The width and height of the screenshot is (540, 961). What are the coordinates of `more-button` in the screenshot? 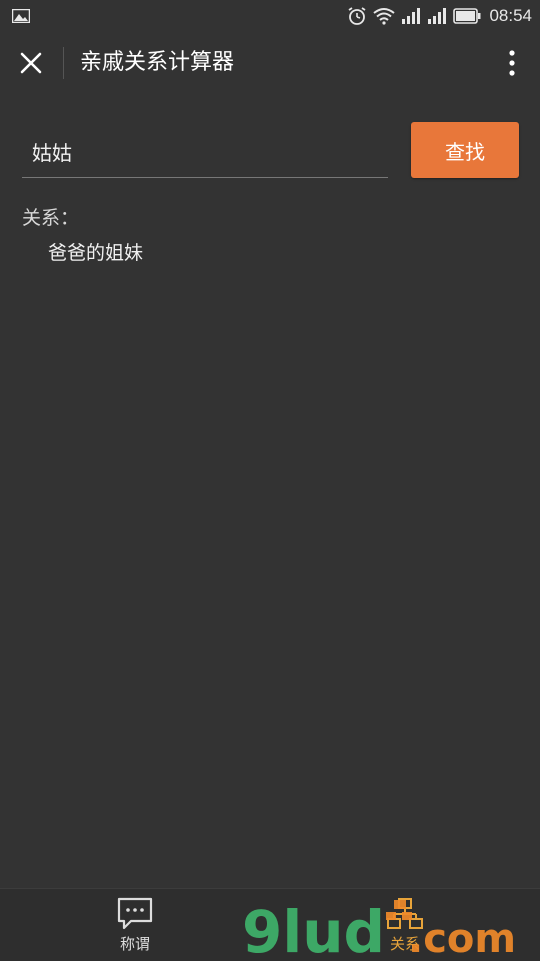 It's located at (512, 63).